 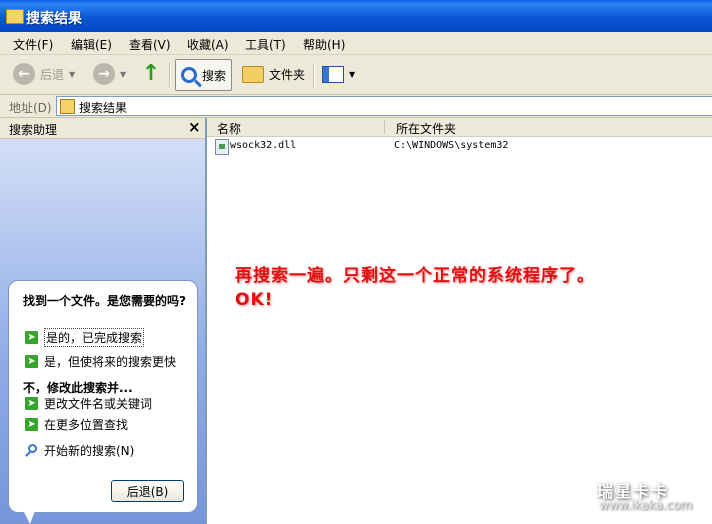 What do you see at coordinates (67, 106) in the screenshot?
I see `search-results-icon` at bounding box center [67, 106].